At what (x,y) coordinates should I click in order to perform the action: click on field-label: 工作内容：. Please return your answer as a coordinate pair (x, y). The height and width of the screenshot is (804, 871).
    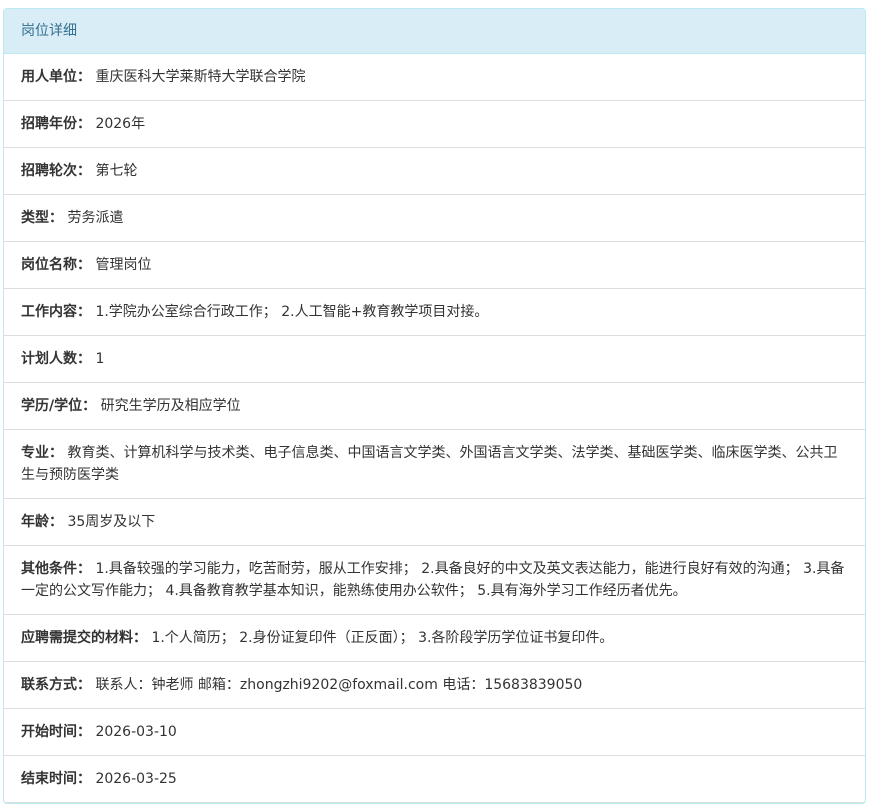
    Looking at the image, I should click on (56, 312).